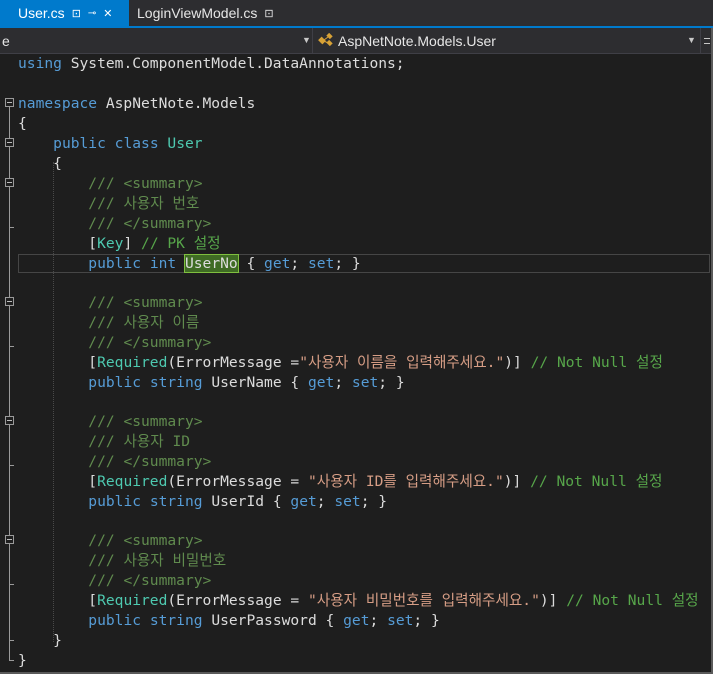  I want to click on code-line: /// 사용자 번호, so click(356, 204).